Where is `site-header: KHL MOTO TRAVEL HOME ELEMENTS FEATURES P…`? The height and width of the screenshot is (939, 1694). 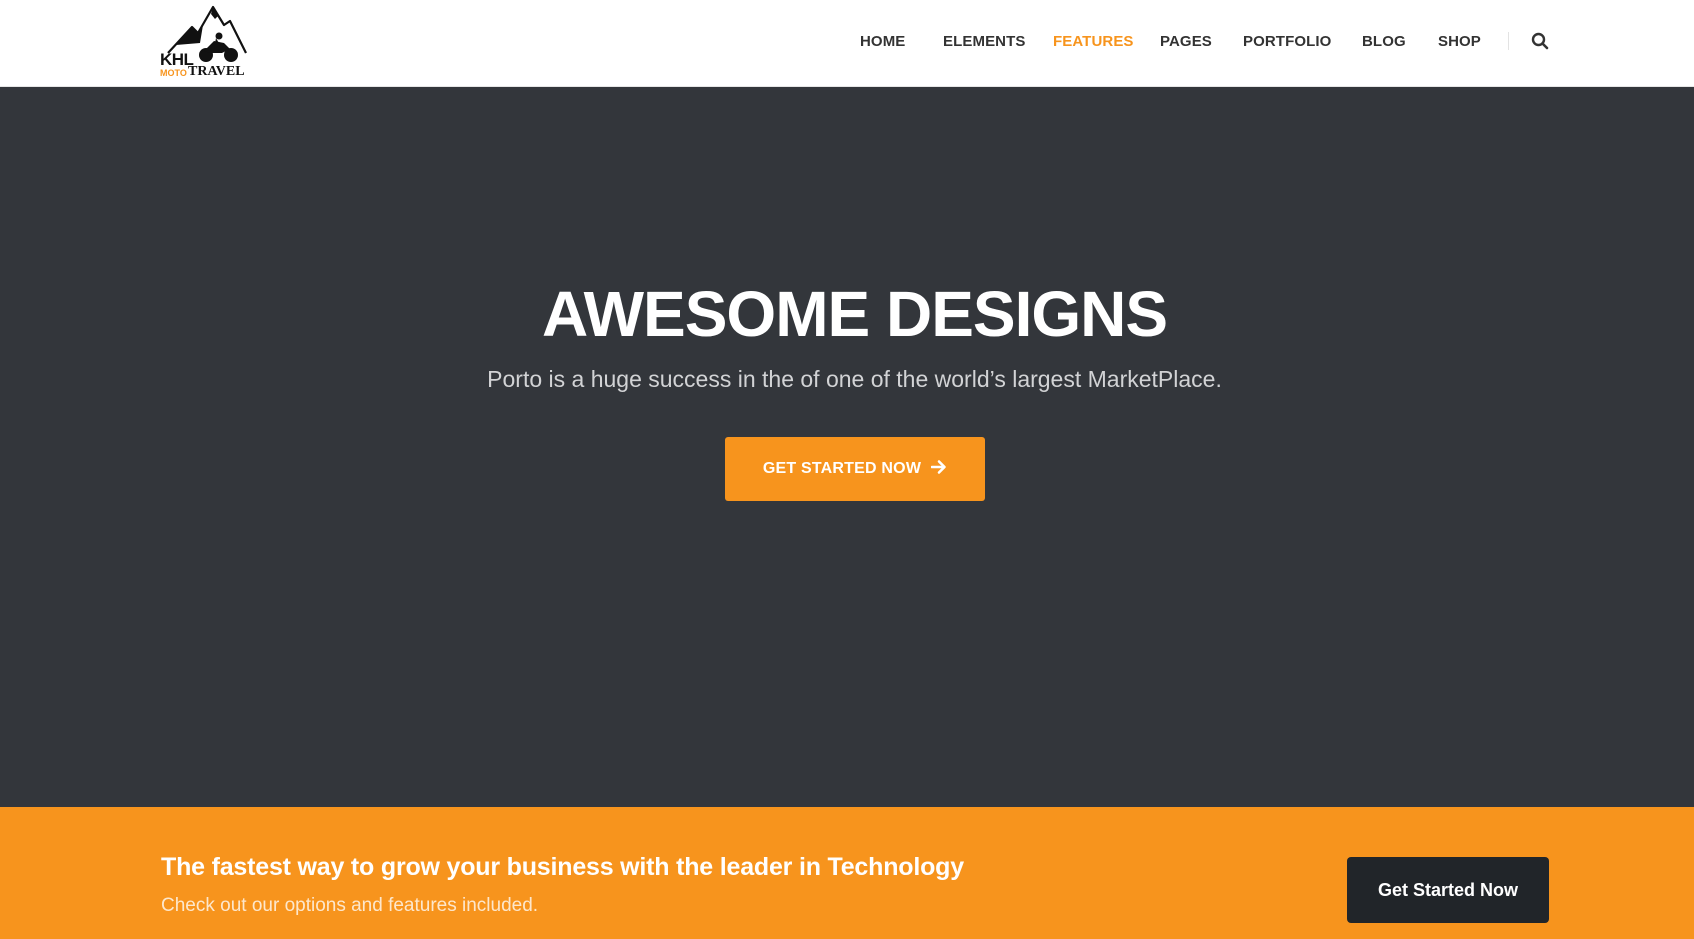 site-header: KHL MOTO TRAVEL HOME ELEMENTS FEATURES P… is located at coordinates (847, 43).